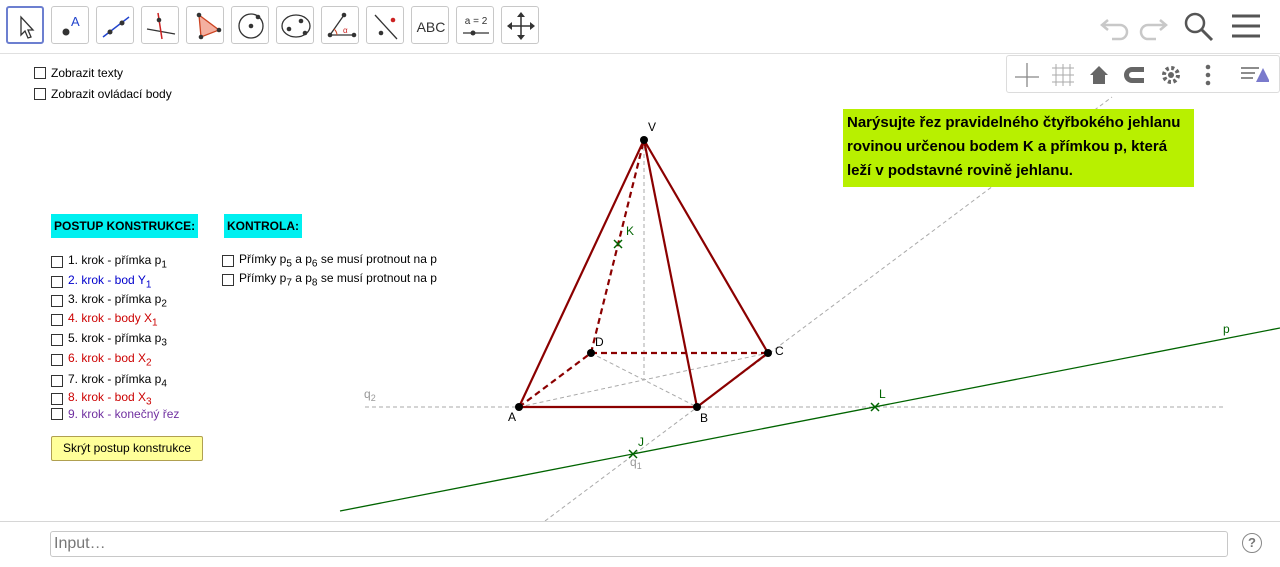 This screenshot has width=1280, height=567. I want to click on construction-step: 8. krok - bod X3, so click(101, 398).